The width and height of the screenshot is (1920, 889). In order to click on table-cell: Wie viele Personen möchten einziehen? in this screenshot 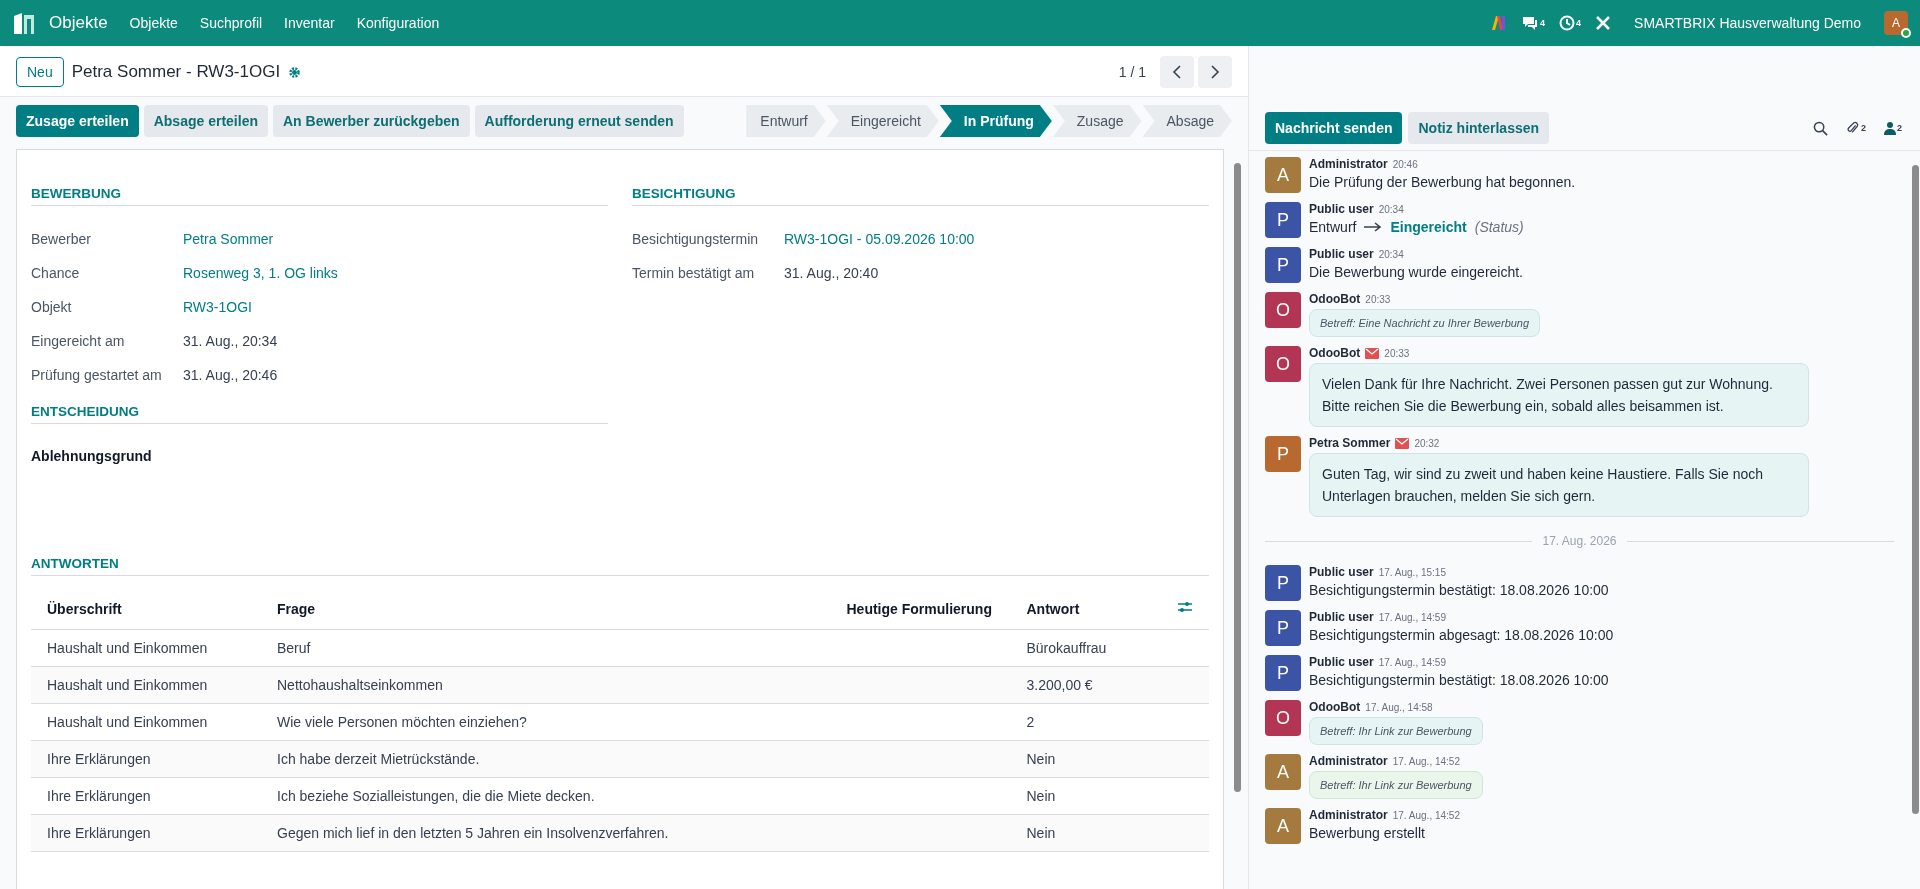, I will do `click(402, 722)`.